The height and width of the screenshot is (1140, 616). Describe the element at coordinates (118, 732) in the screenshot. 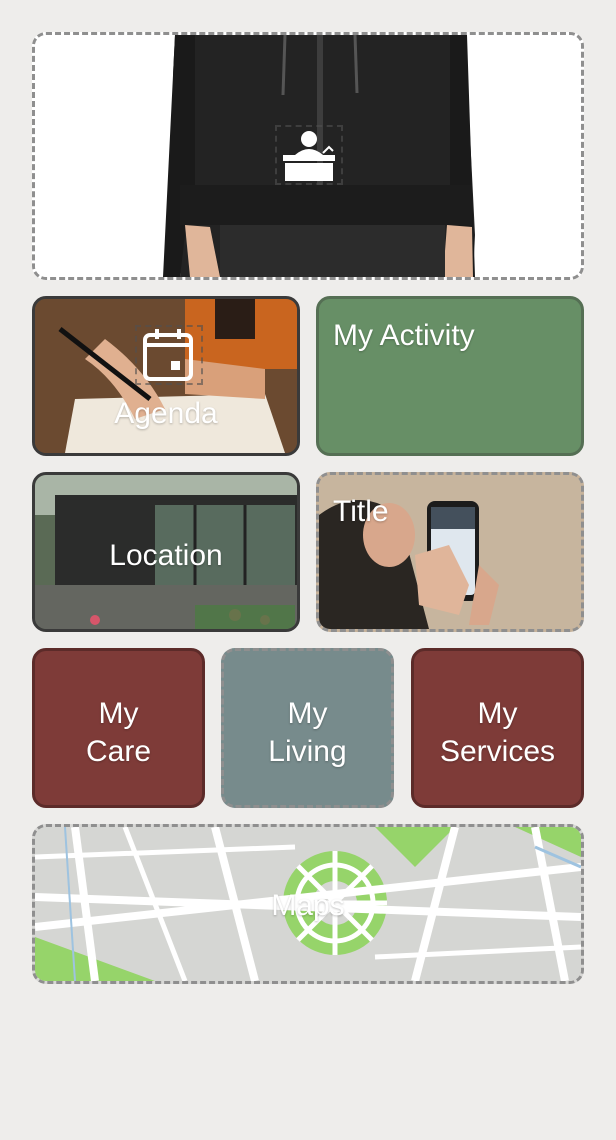

I see `my-care-label: My Care` at that location.